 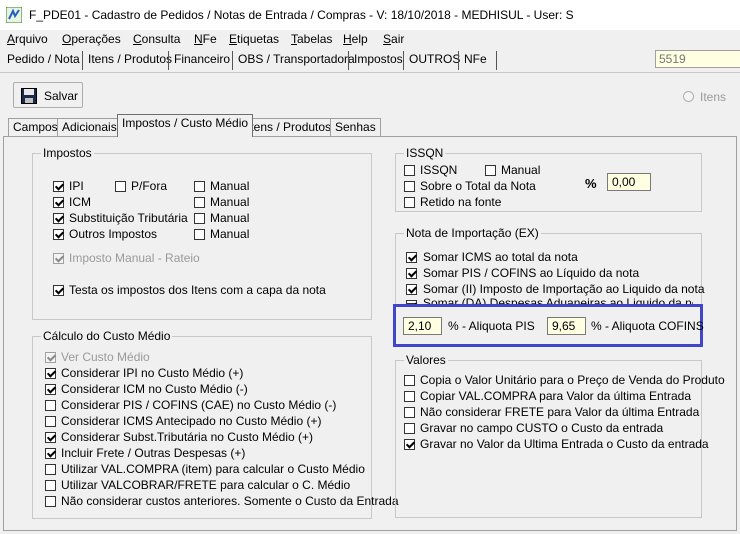 What do you see at coordinates (296, 60) in the screenshot?
I see `tab-obs-transportadora: OBS / Transportadora` at bounding box center [296, 60].